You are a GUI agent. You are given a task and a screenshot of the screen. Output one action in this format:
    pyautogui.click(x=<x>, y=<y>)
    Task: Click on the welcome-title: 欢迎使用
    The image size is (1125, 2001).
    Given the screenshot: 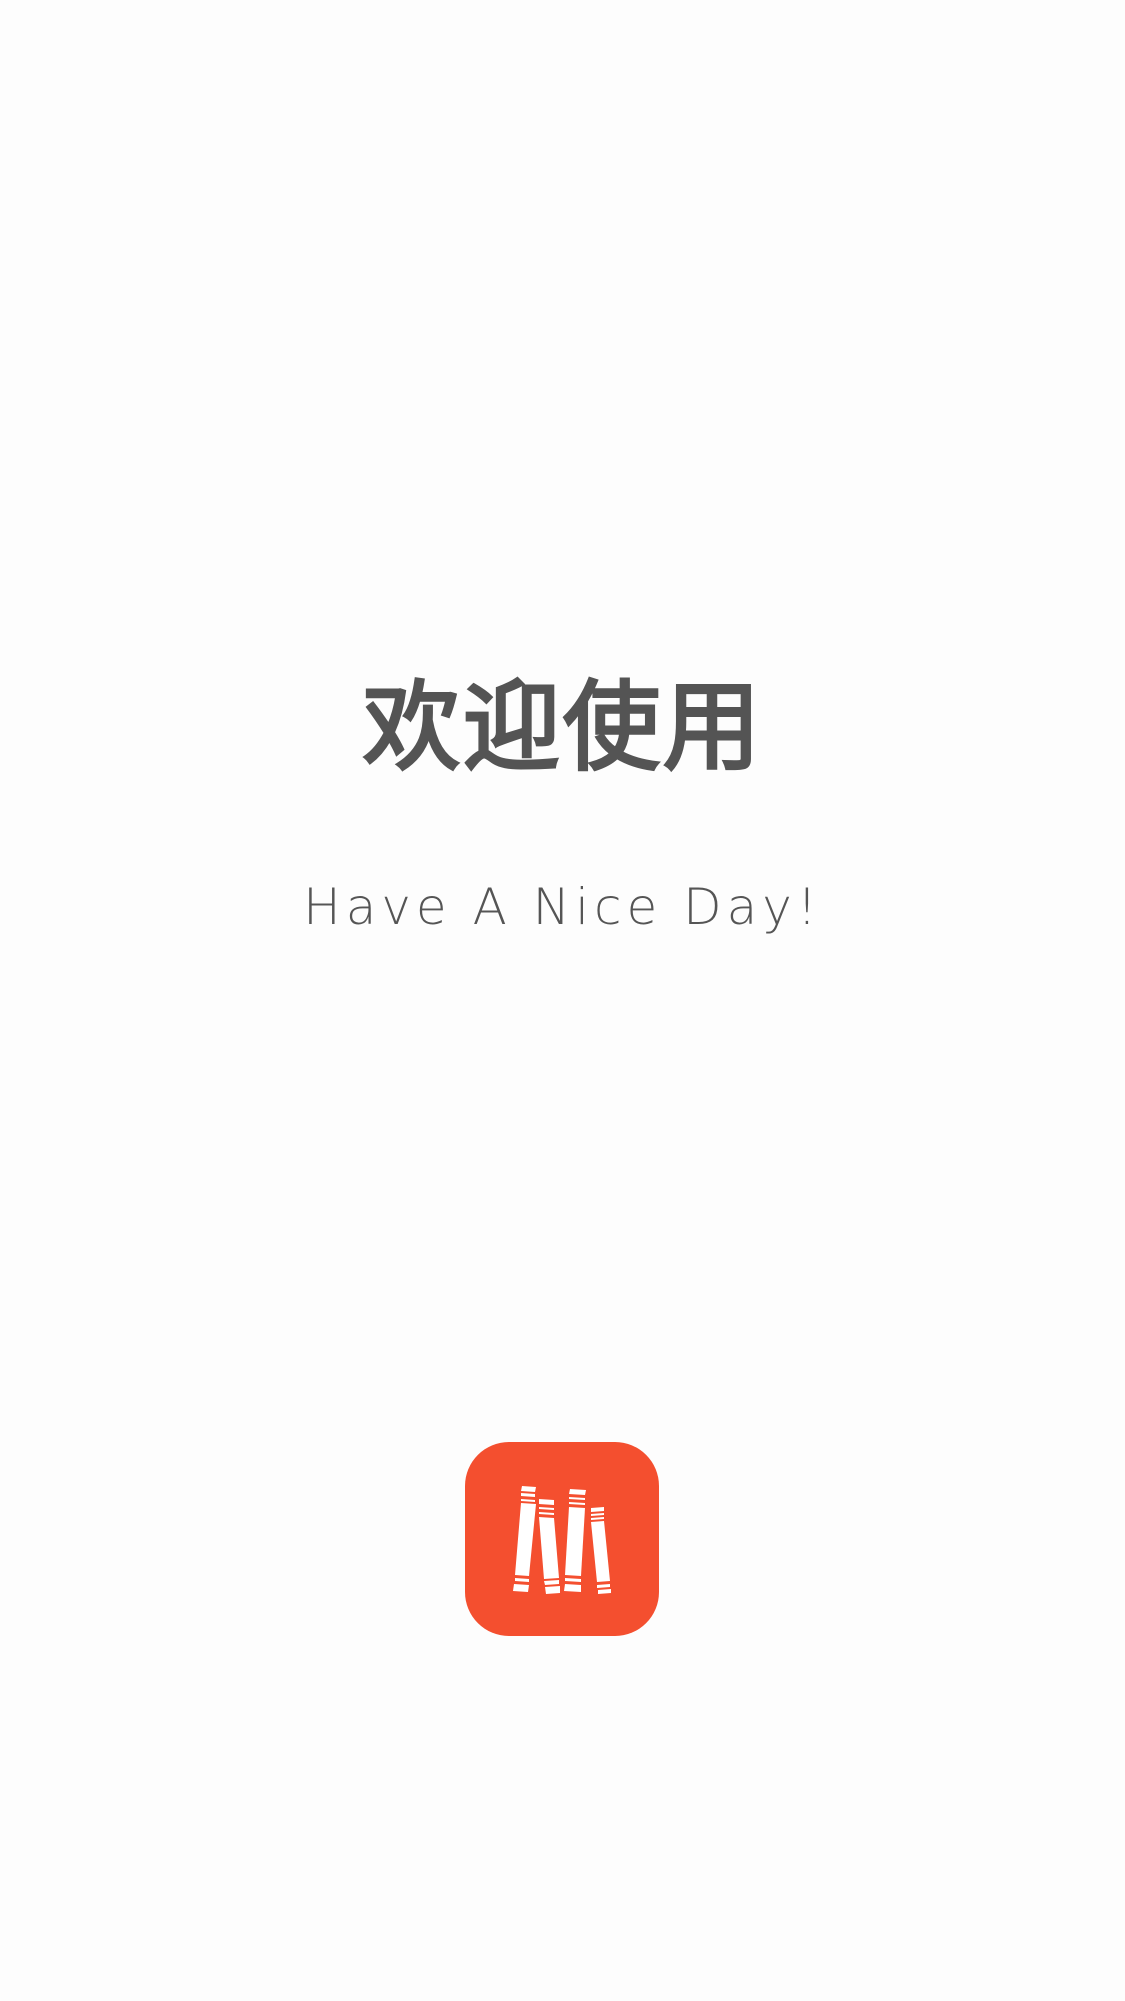 What is the action you would take?
    pyautogui.click(x=562, y=728)
    